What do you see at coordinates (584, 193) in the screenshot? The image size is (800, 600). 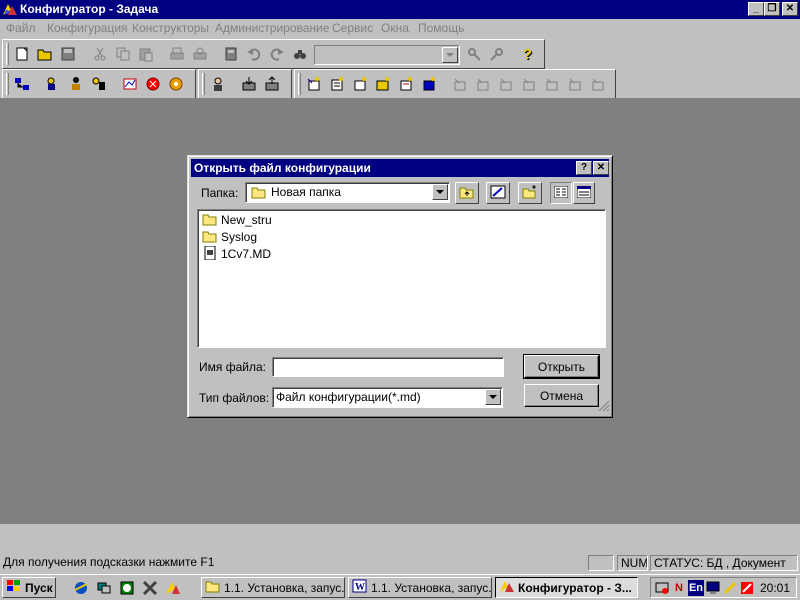 I see `details-view-button` at bounding box center [584, 193].